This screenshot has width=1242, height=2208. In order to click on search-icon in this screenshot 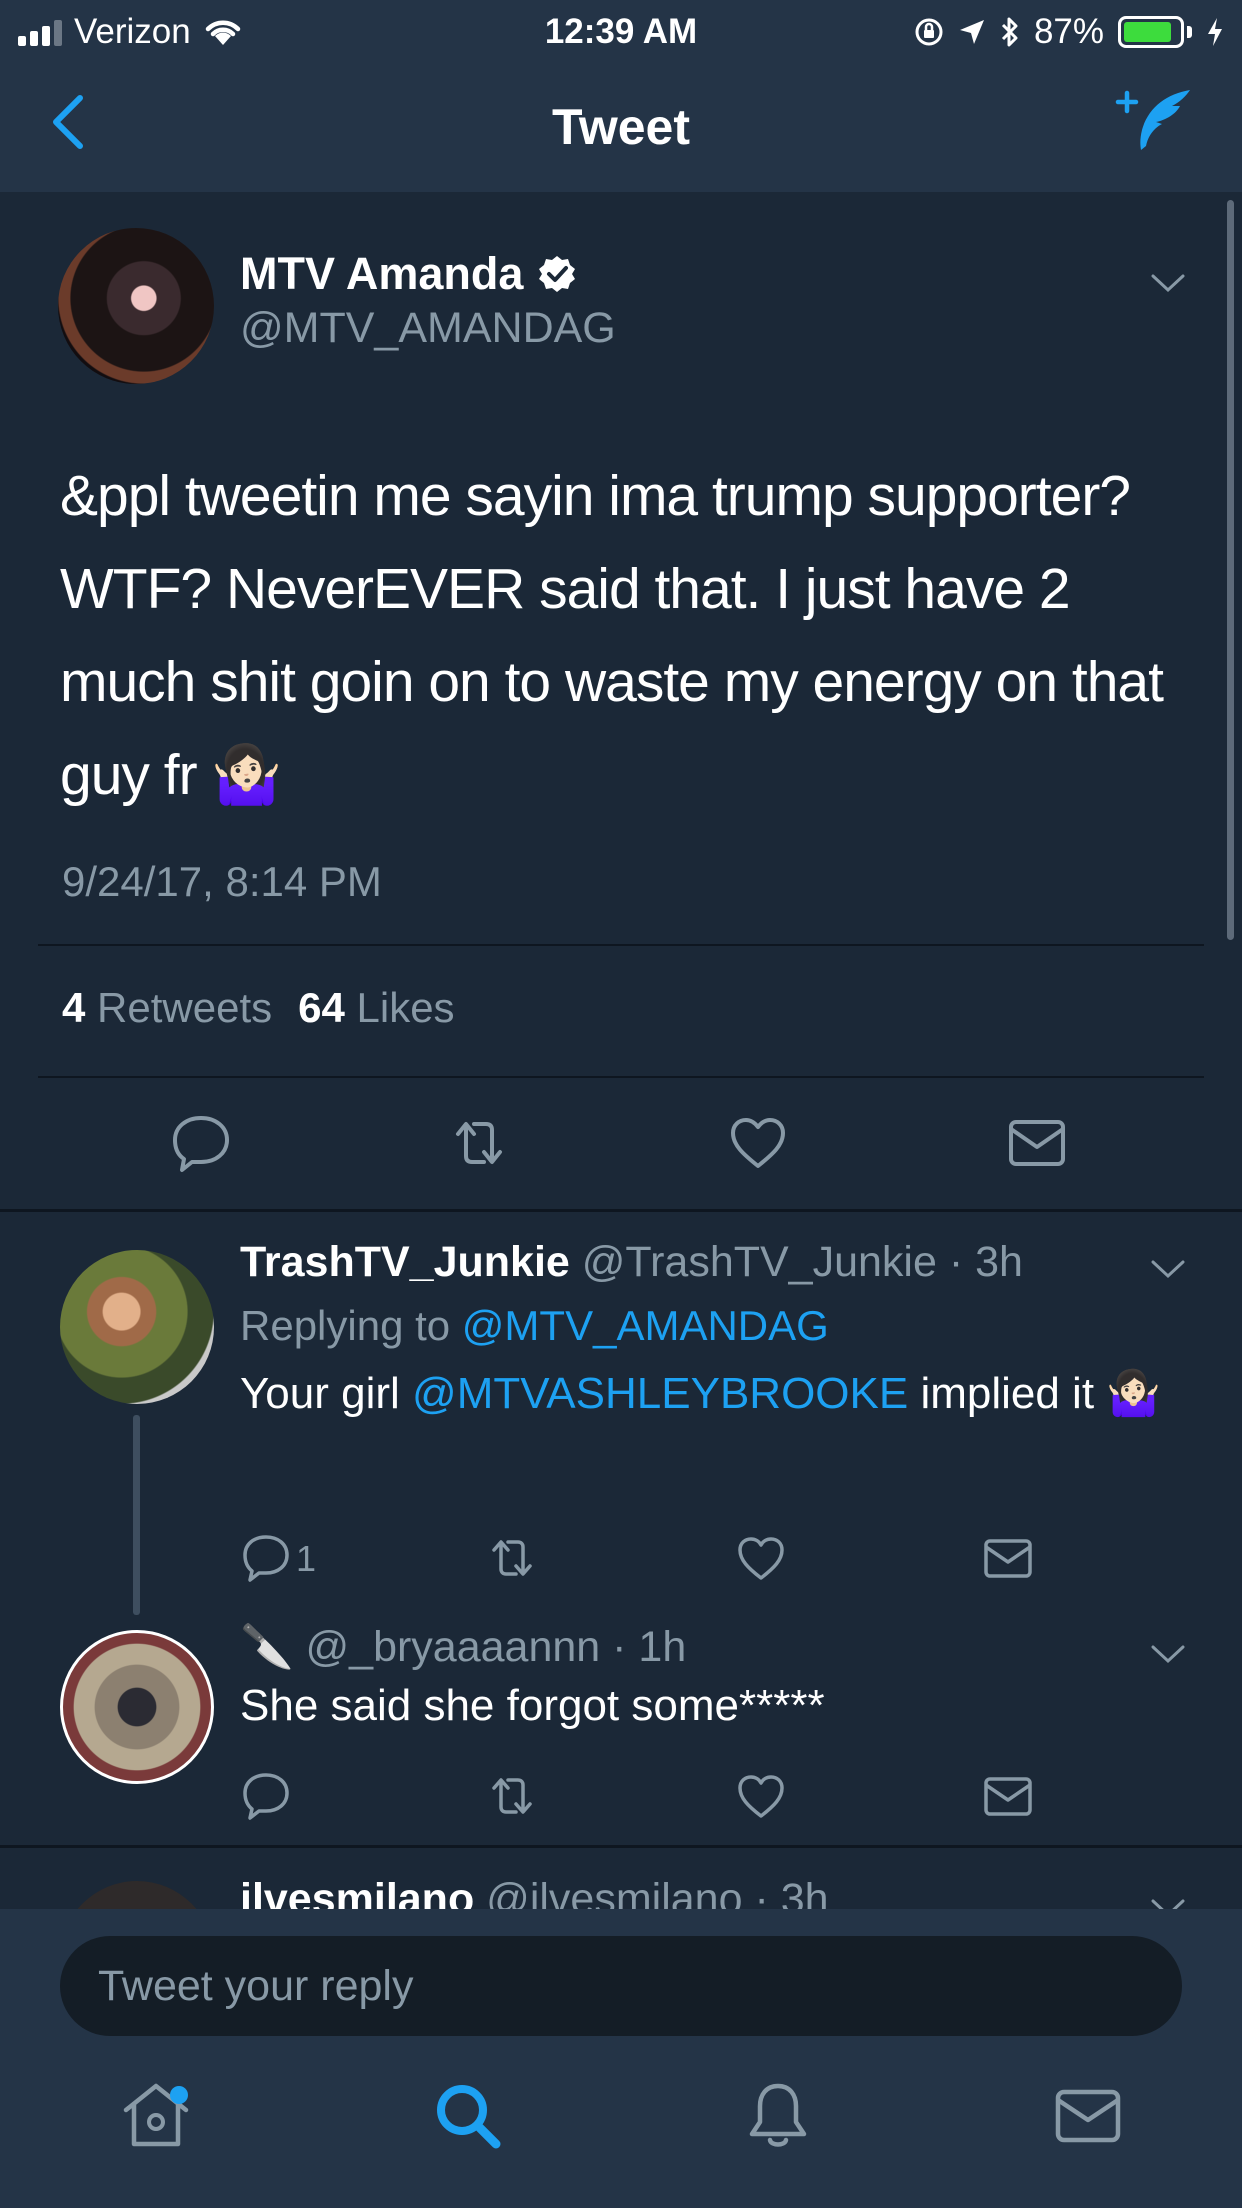, I will do `click(468, 2116)`.